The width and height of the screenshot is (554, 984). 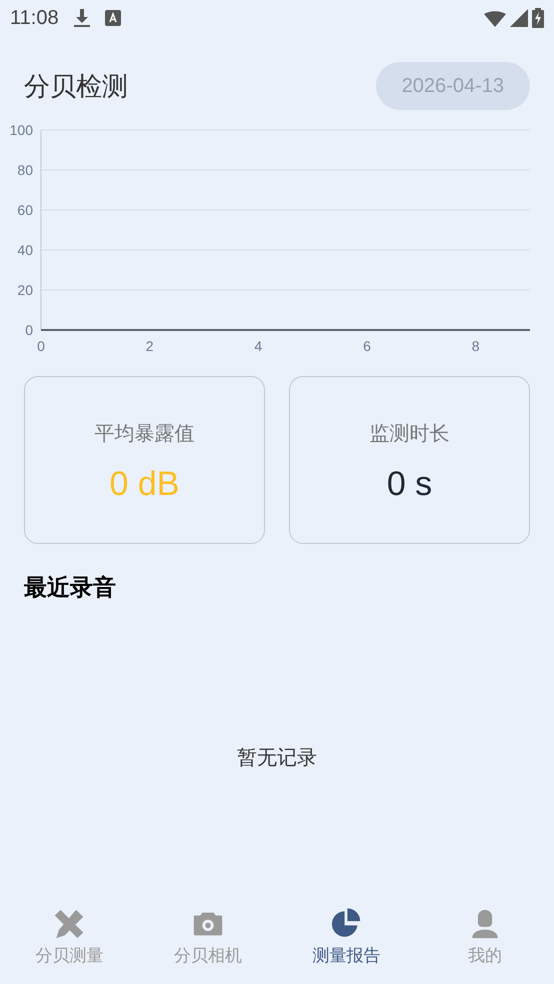 I want to click on status-time: 11:08, so click(x=34, y=18).